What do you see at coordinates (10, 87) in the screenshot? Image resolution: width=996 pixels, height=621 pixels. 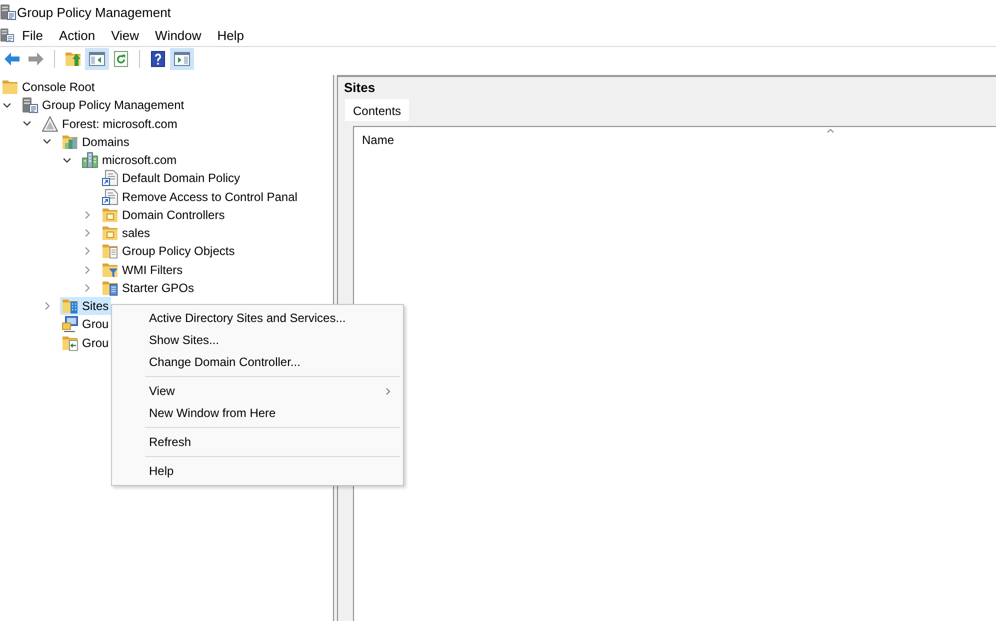 I see `folder-icon` at bounding box center [10, 87].